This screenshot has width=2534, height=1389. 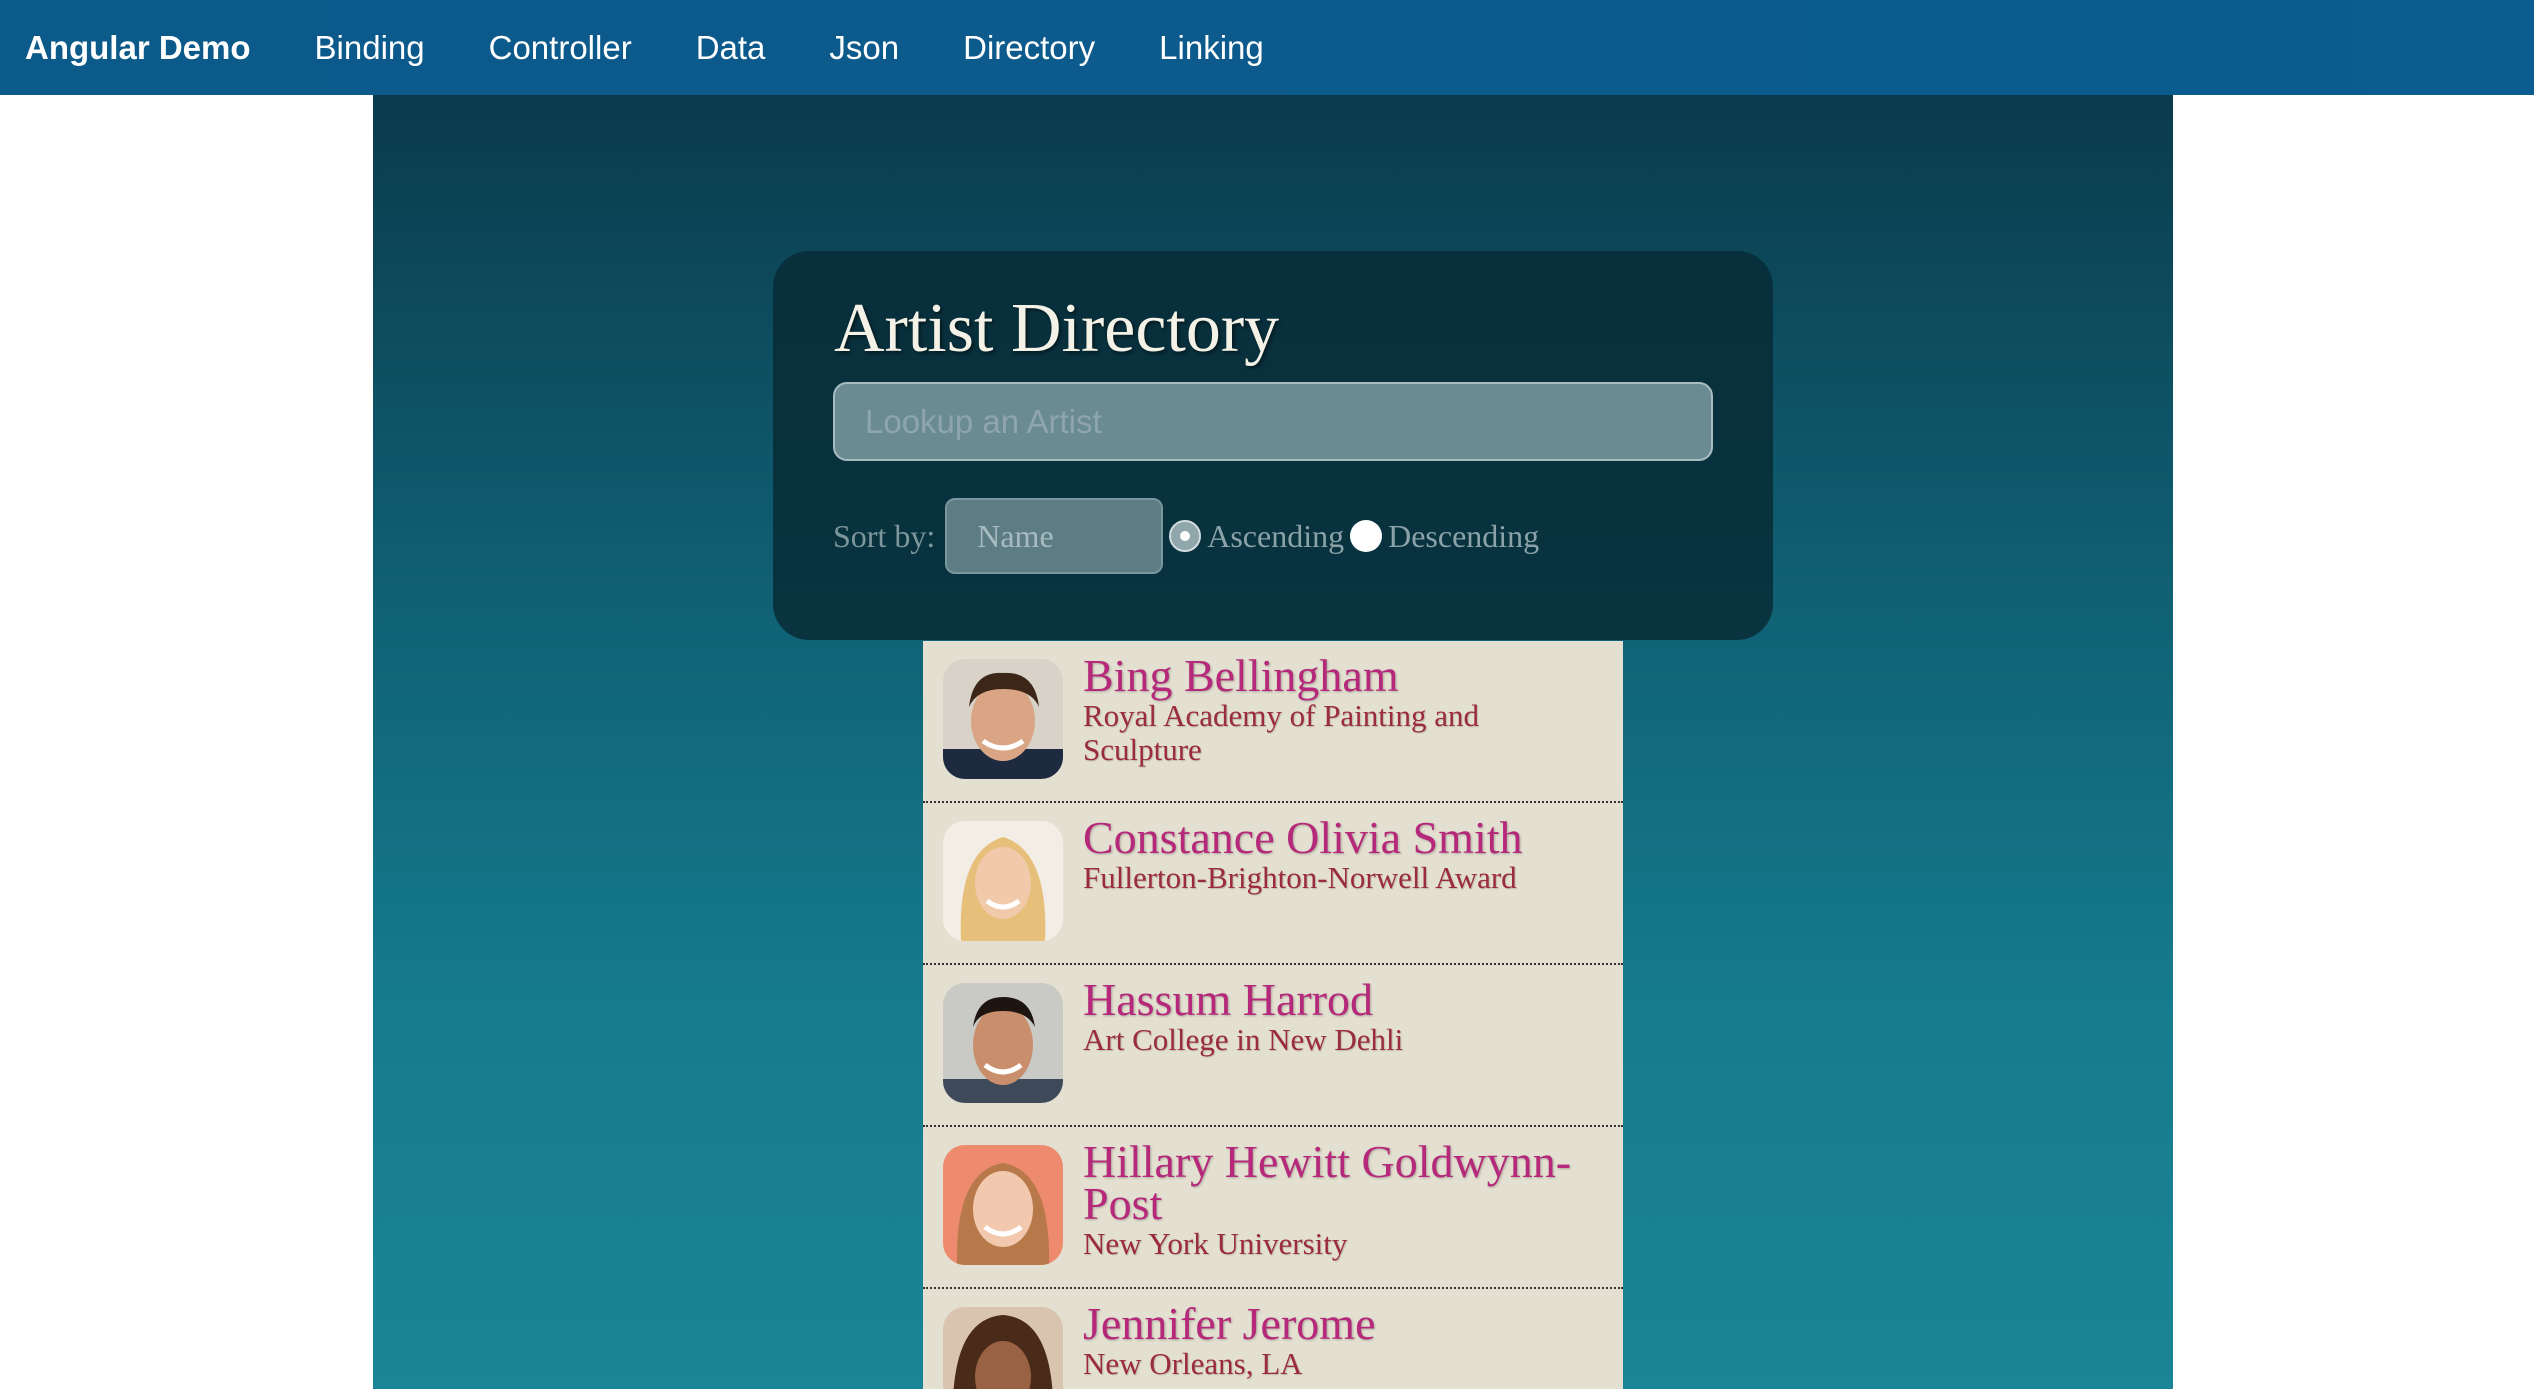 What do you see at coordinates (1215, 1243) in the screenshot?
I see `artist-school: New York University` at bounding box center [1215, 1243].